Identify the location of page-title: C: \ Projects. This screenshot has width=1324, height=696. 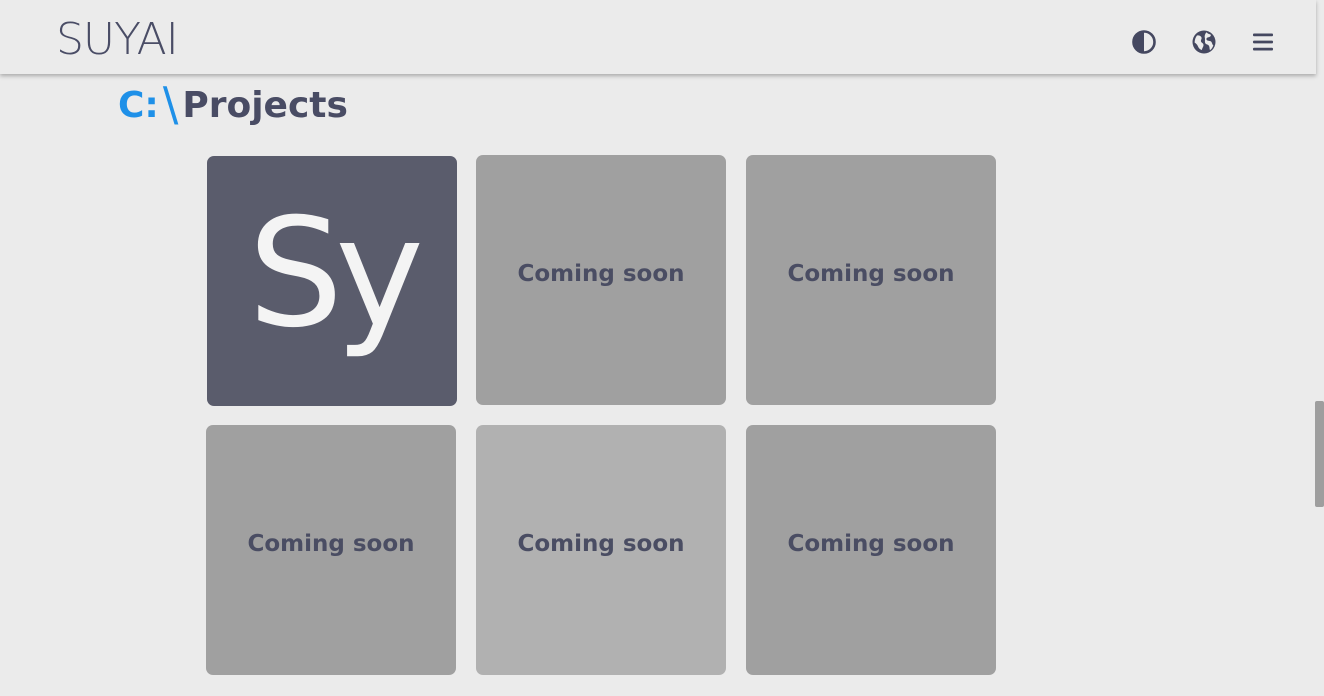
(233, 104).